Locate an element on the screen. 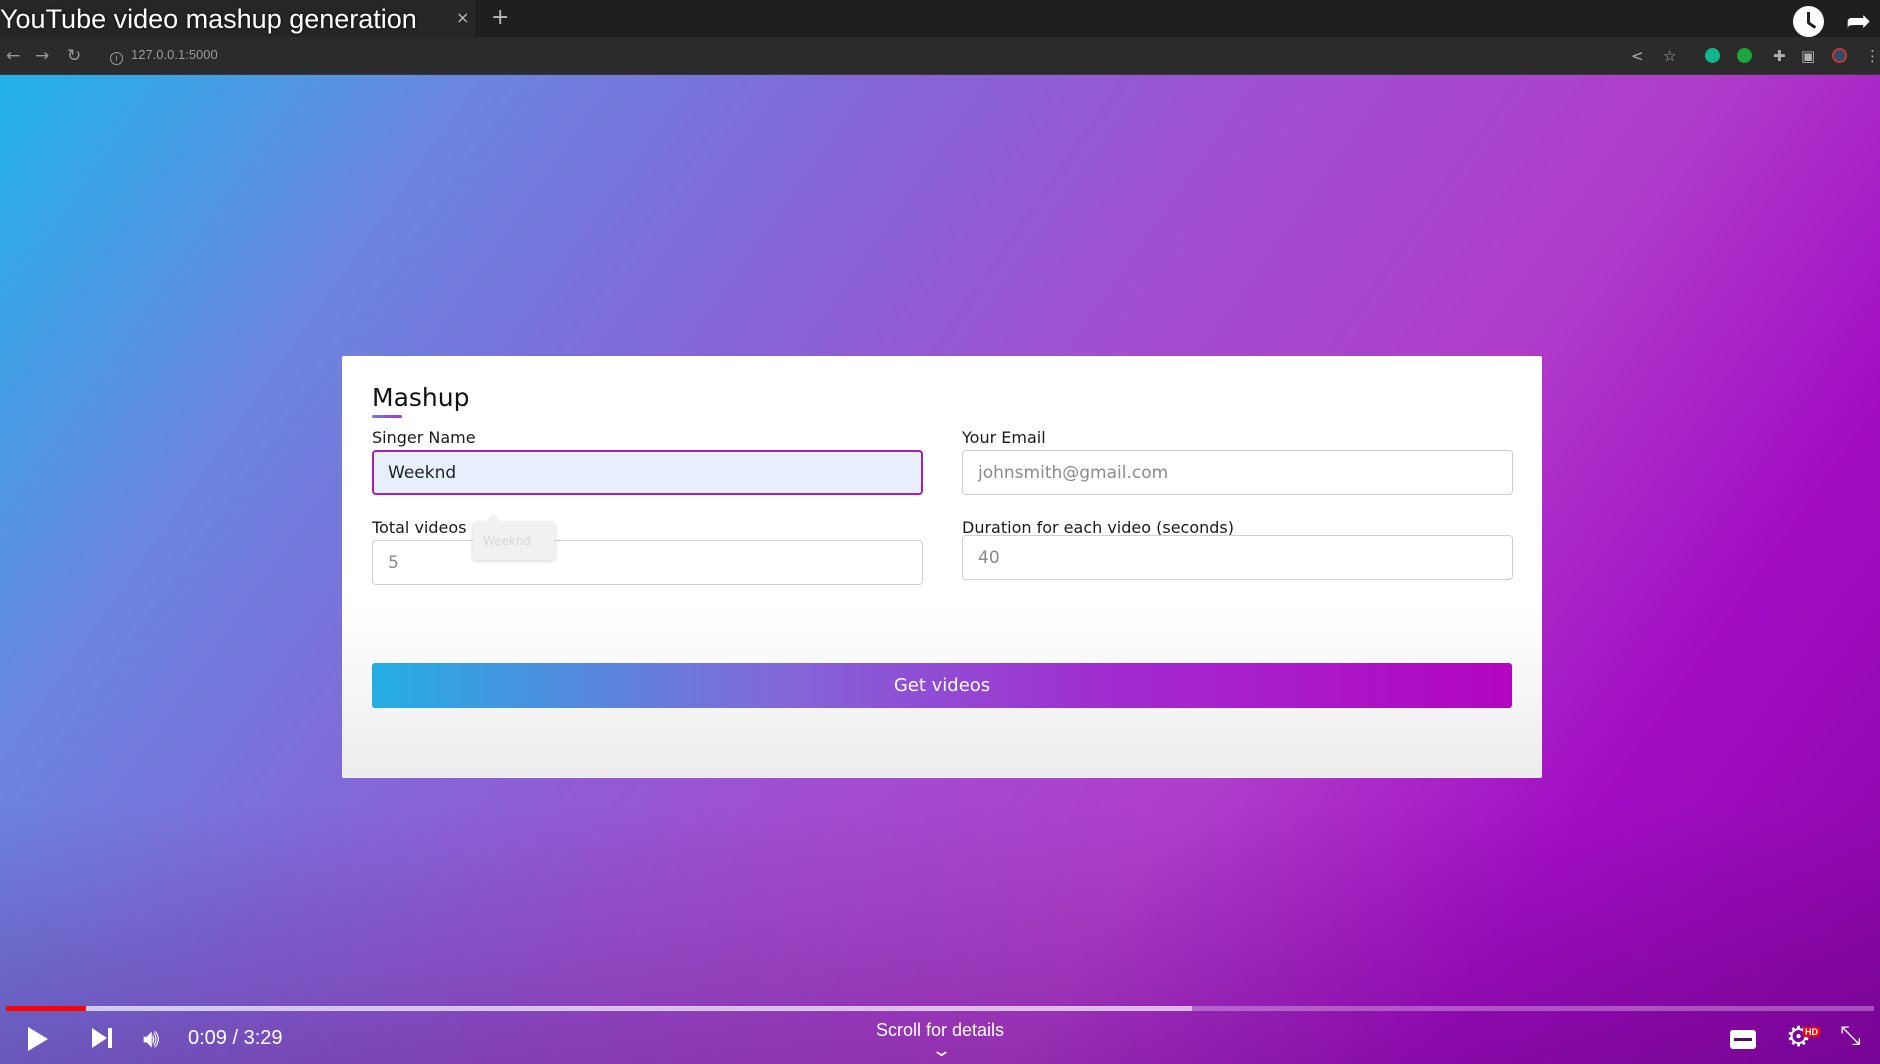 Image resolution: width=1880 pixels, height=1064 pixels. singer-name-input is located at coordinates (647, 472).